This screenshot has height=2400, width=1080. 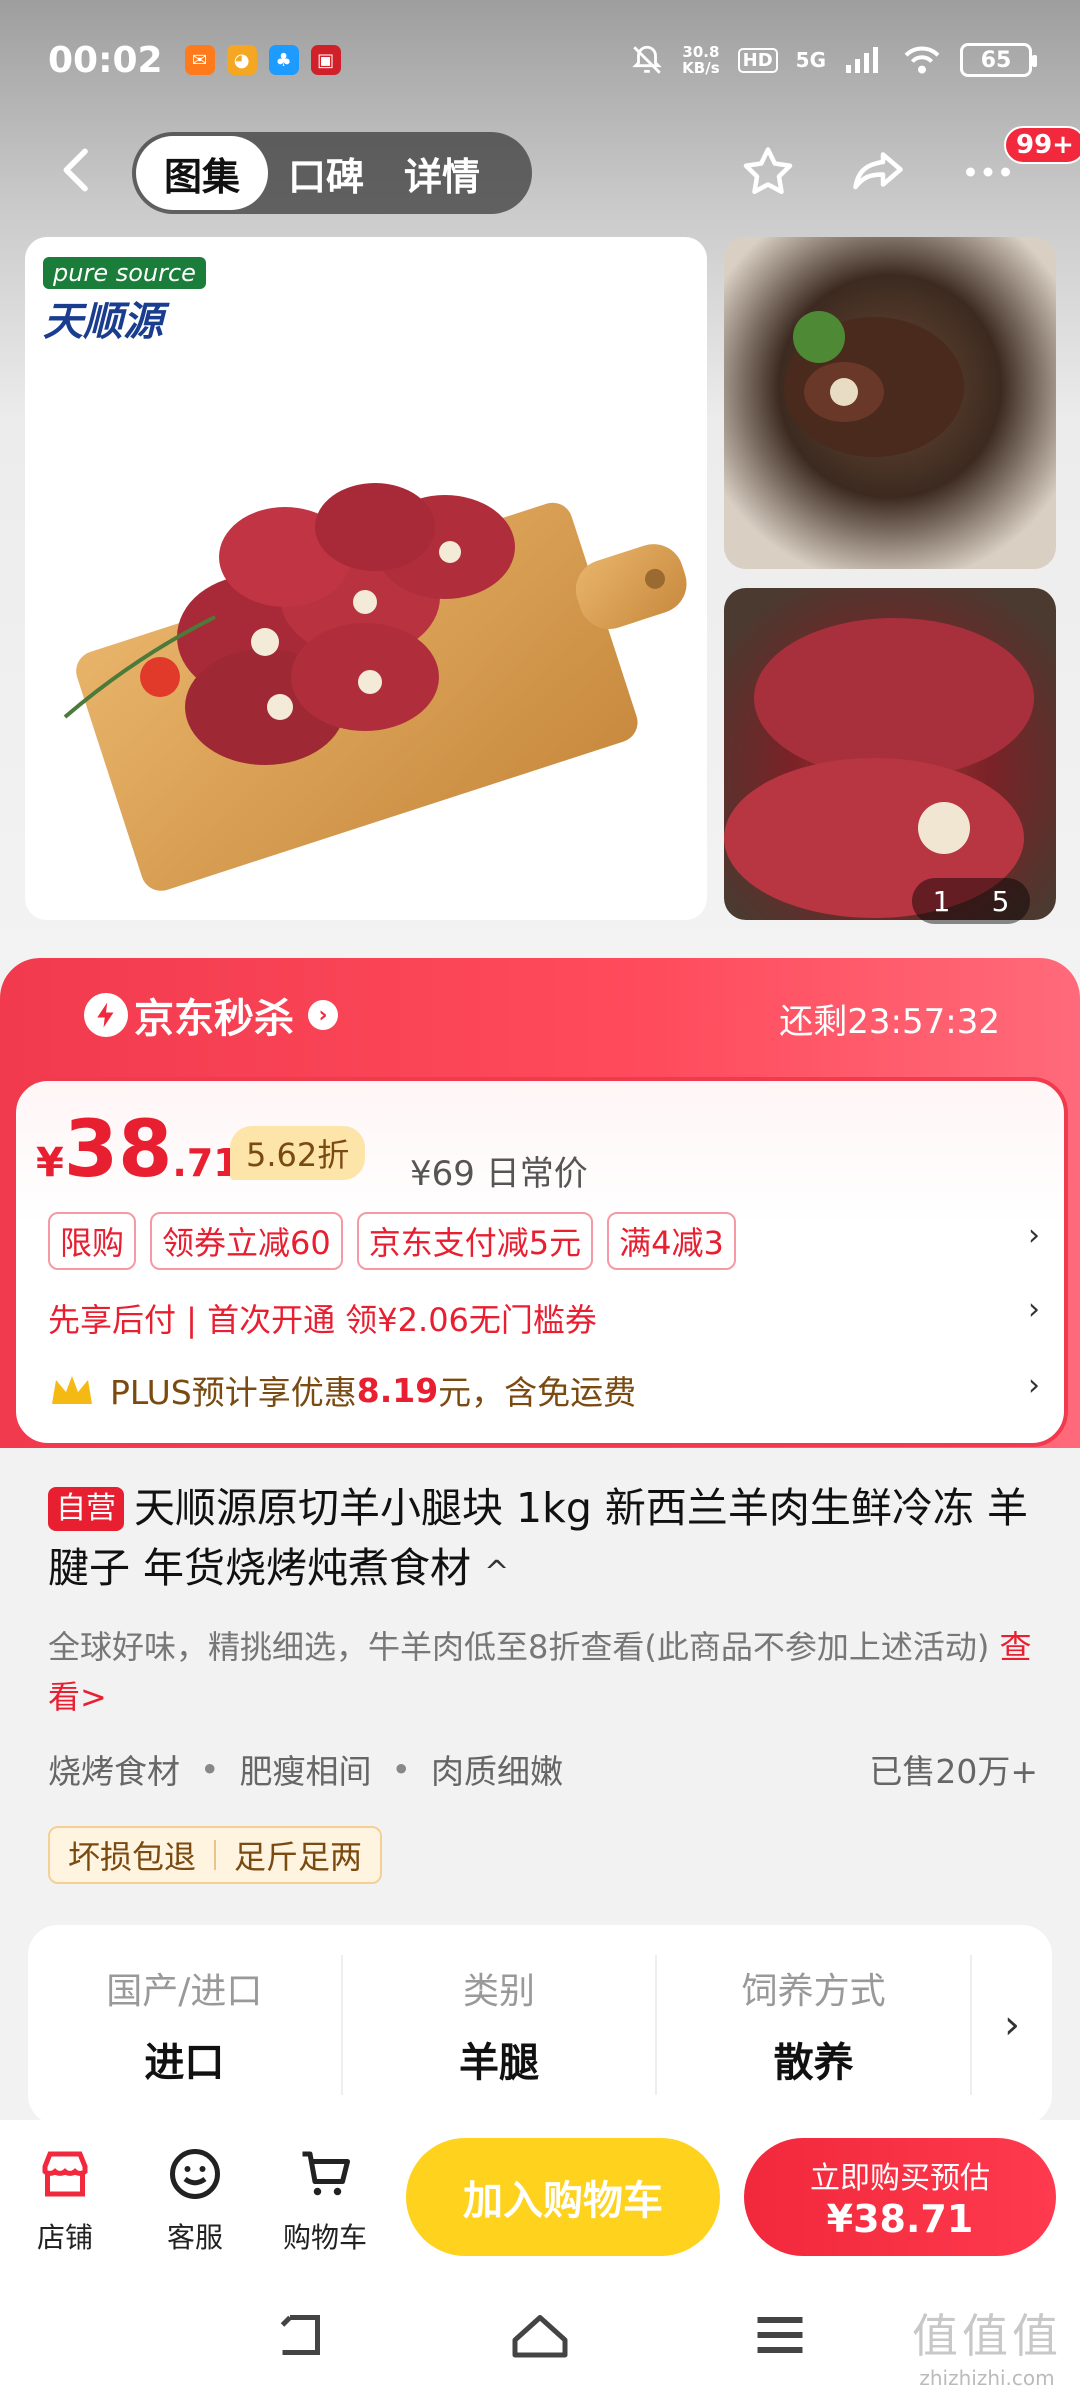 I want to click on buy-now-button: 立即购买预估 ¥38.71, so click(x=900, y=2197).